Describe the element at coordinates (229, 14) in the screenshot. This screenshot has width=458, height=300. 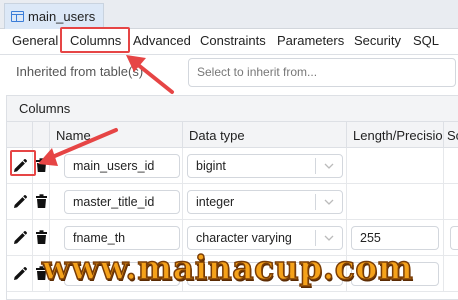
I see `title-bar: main_users` at that location.